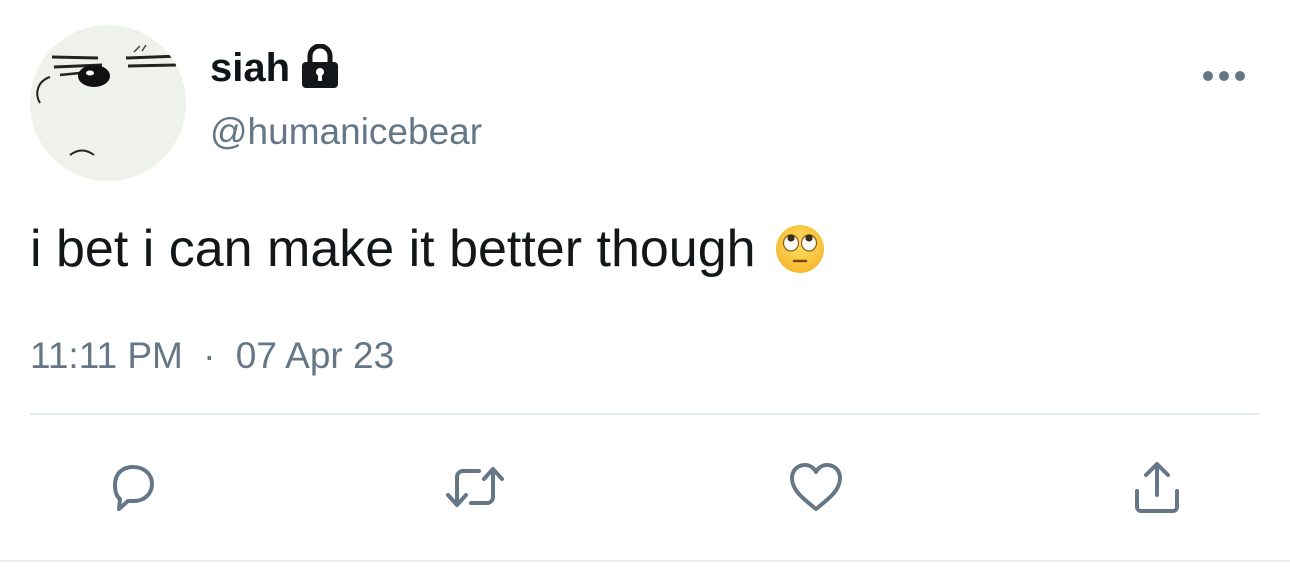 This screenshot has width=1290, height=579. I want to click on retweet-button, so click(475, 487).